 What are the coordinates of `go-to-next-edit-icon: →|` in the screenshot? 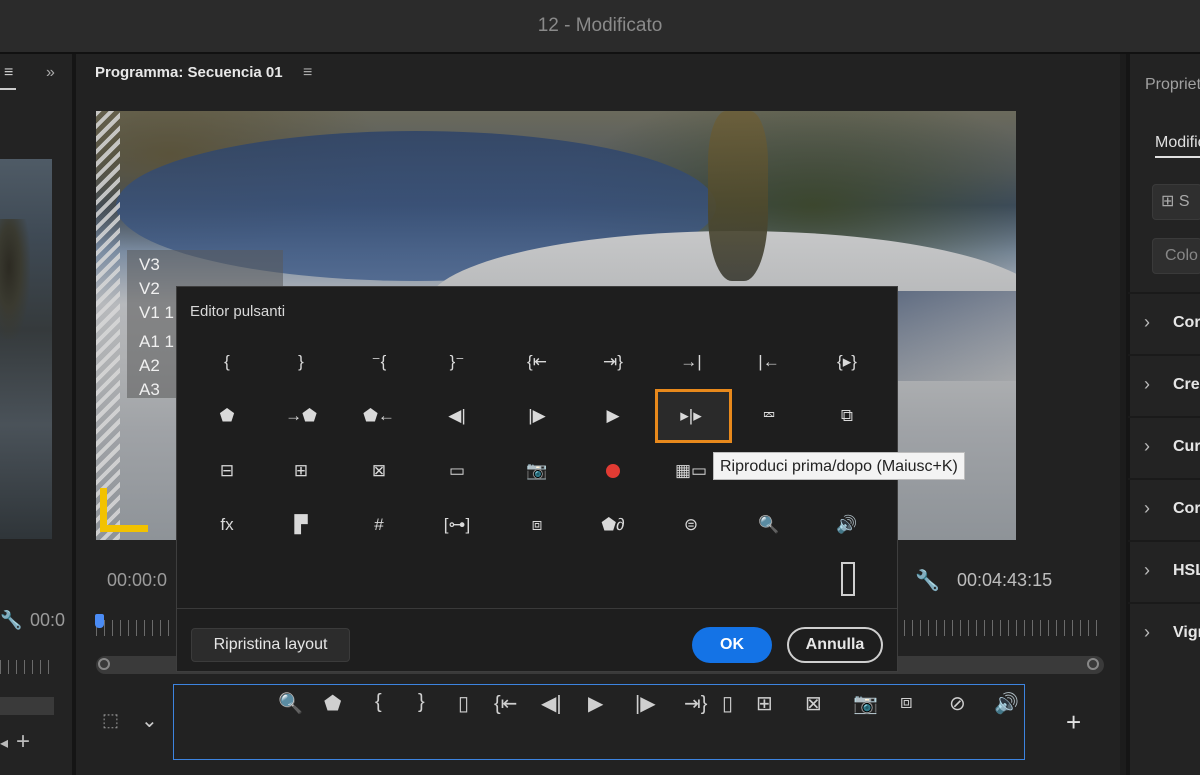 It's located at (691, 362).